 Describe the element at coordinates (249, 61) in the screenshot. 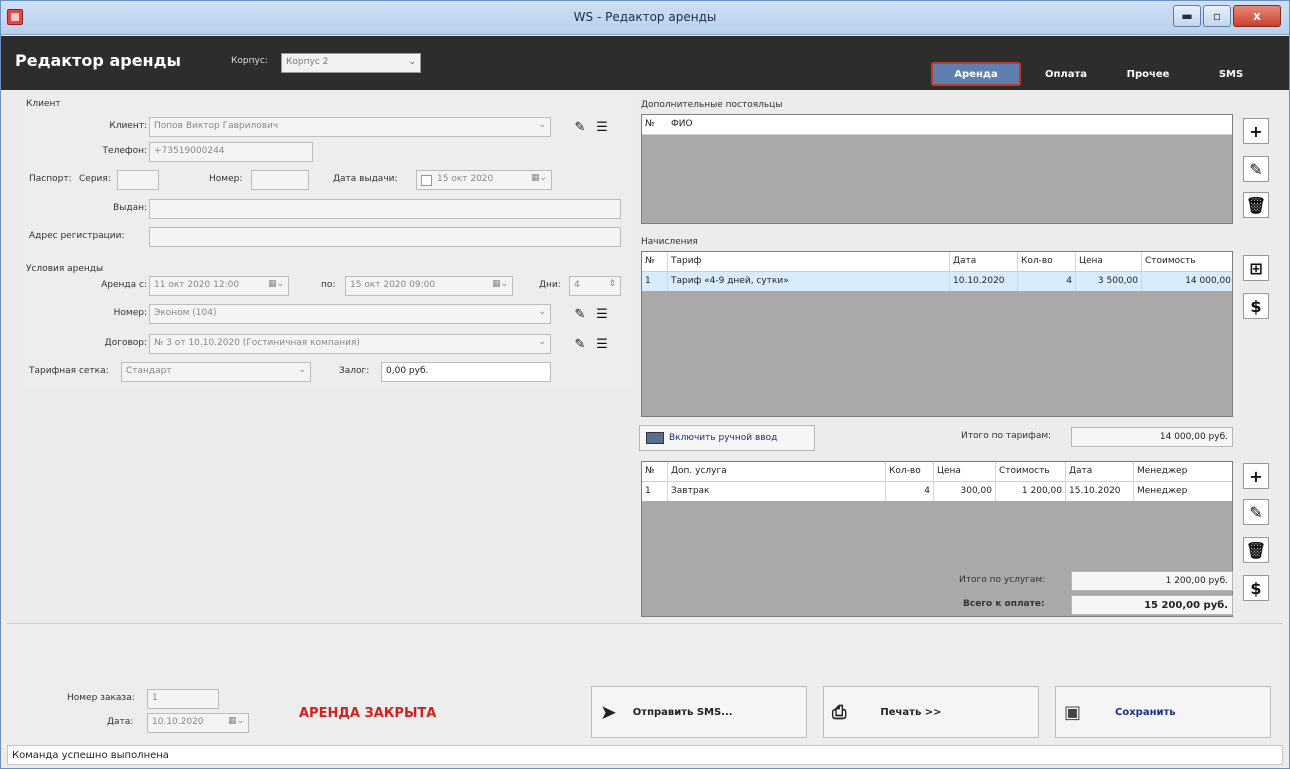

I see `korpus-label: Корпус:` at that location.